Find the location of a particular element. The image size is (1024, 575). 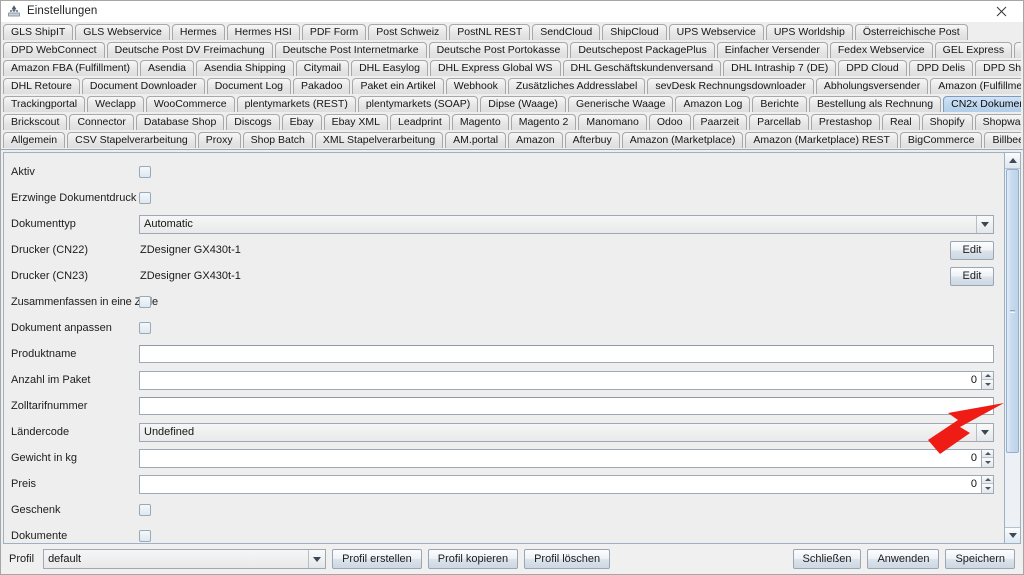

tab-gls-gepard: GLS Gepard is located at coordinates (1017, 50).